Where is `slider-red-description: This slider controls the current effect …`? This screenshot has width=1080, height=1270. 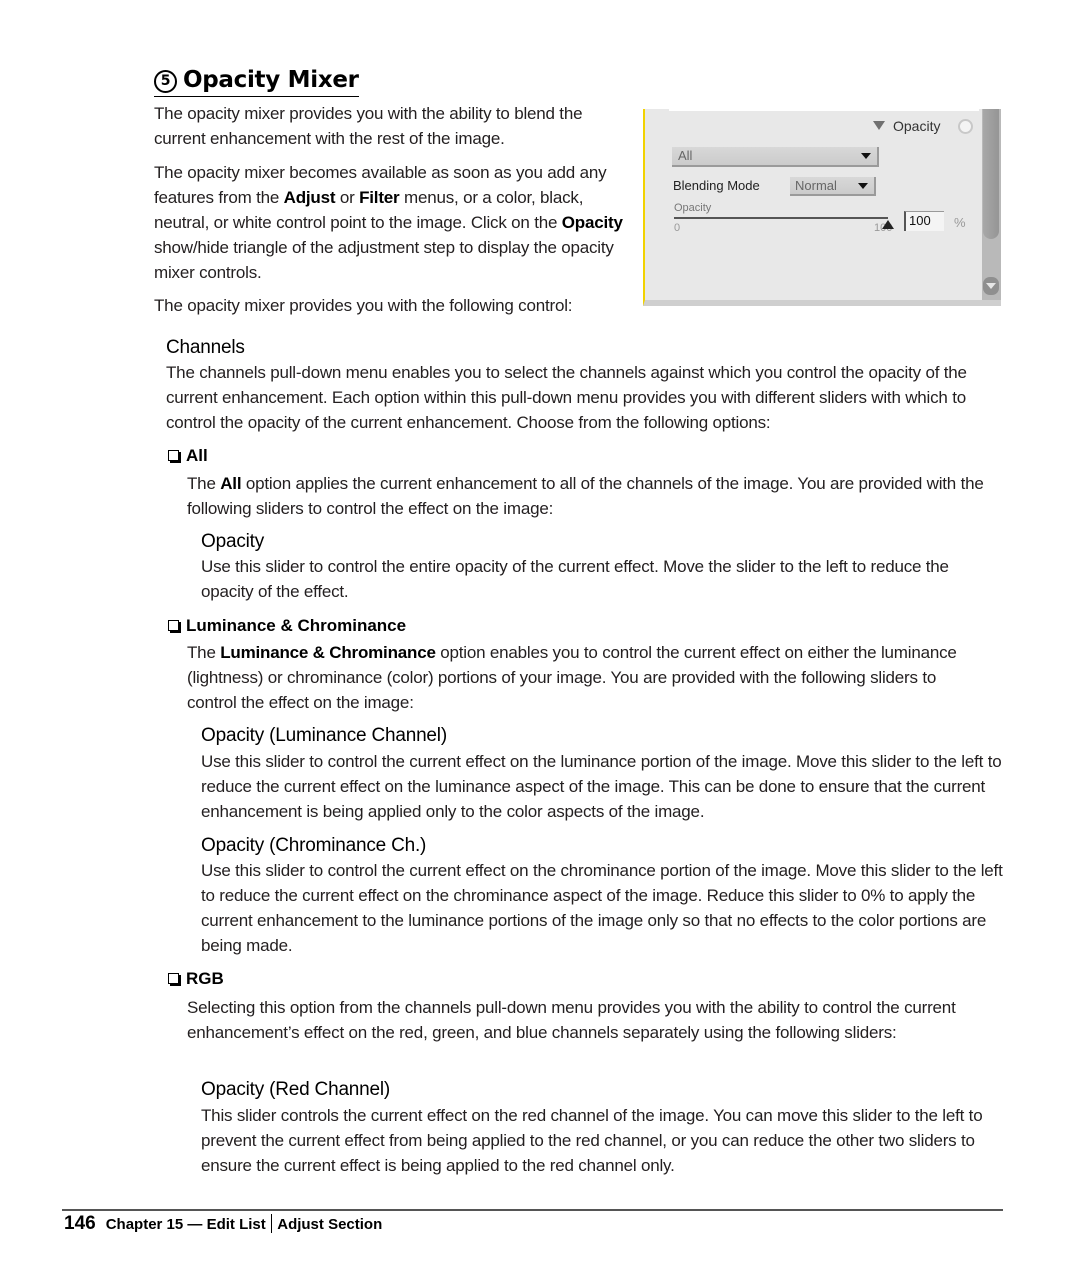 slider-red-description: This slider controls the current effect … is located at coordinates (592, 1140).